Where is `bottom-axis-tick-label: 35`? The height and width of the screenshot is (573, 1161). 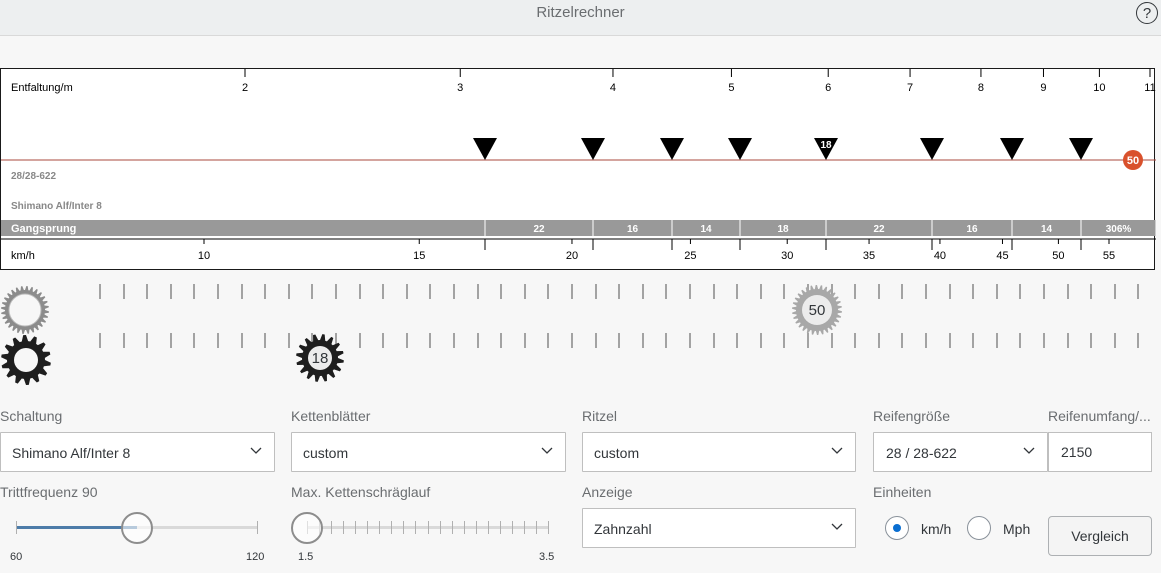
bottom-axis-tick-label: 35 is located at coordinates (869, 256).